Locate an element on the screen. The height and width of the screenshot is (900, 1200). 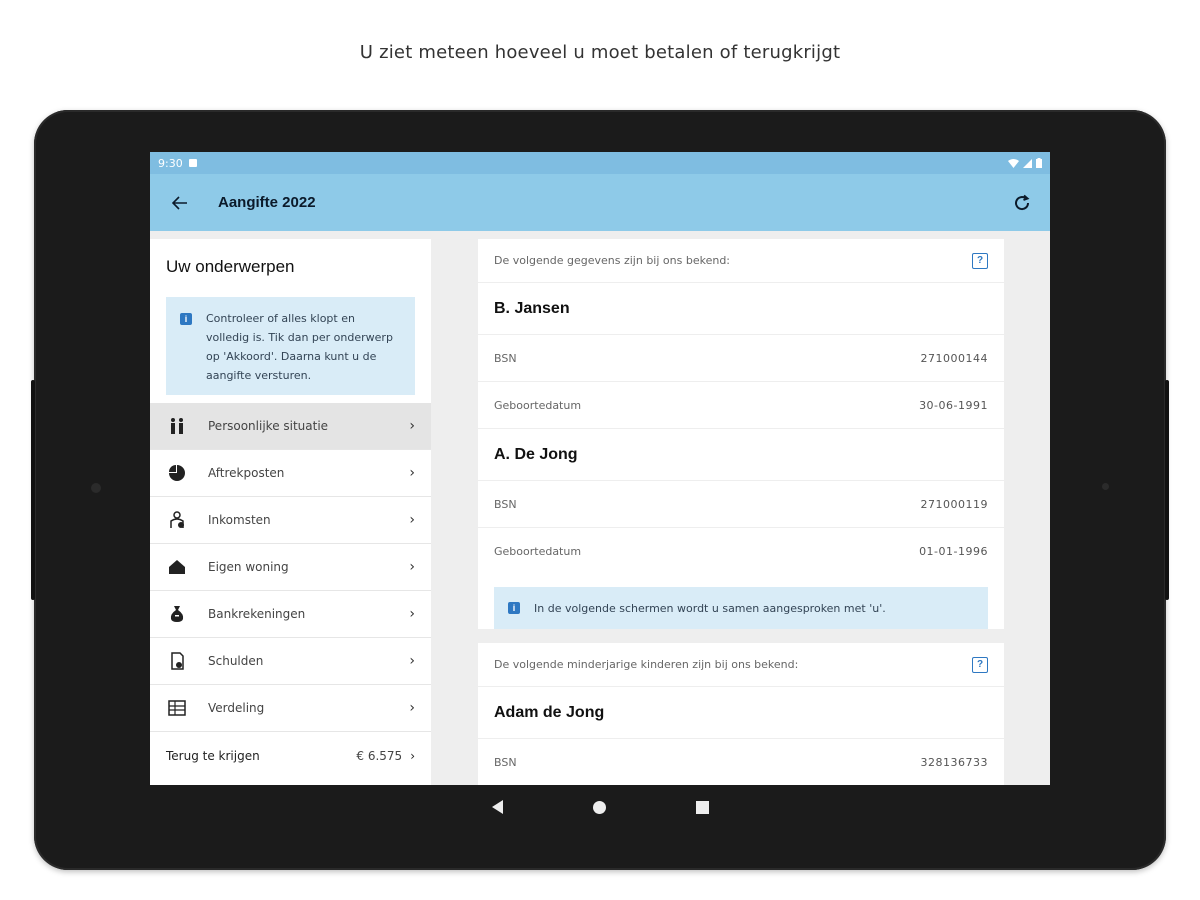
row-value: 01-01-1996 is located at coordinates (953, 551).